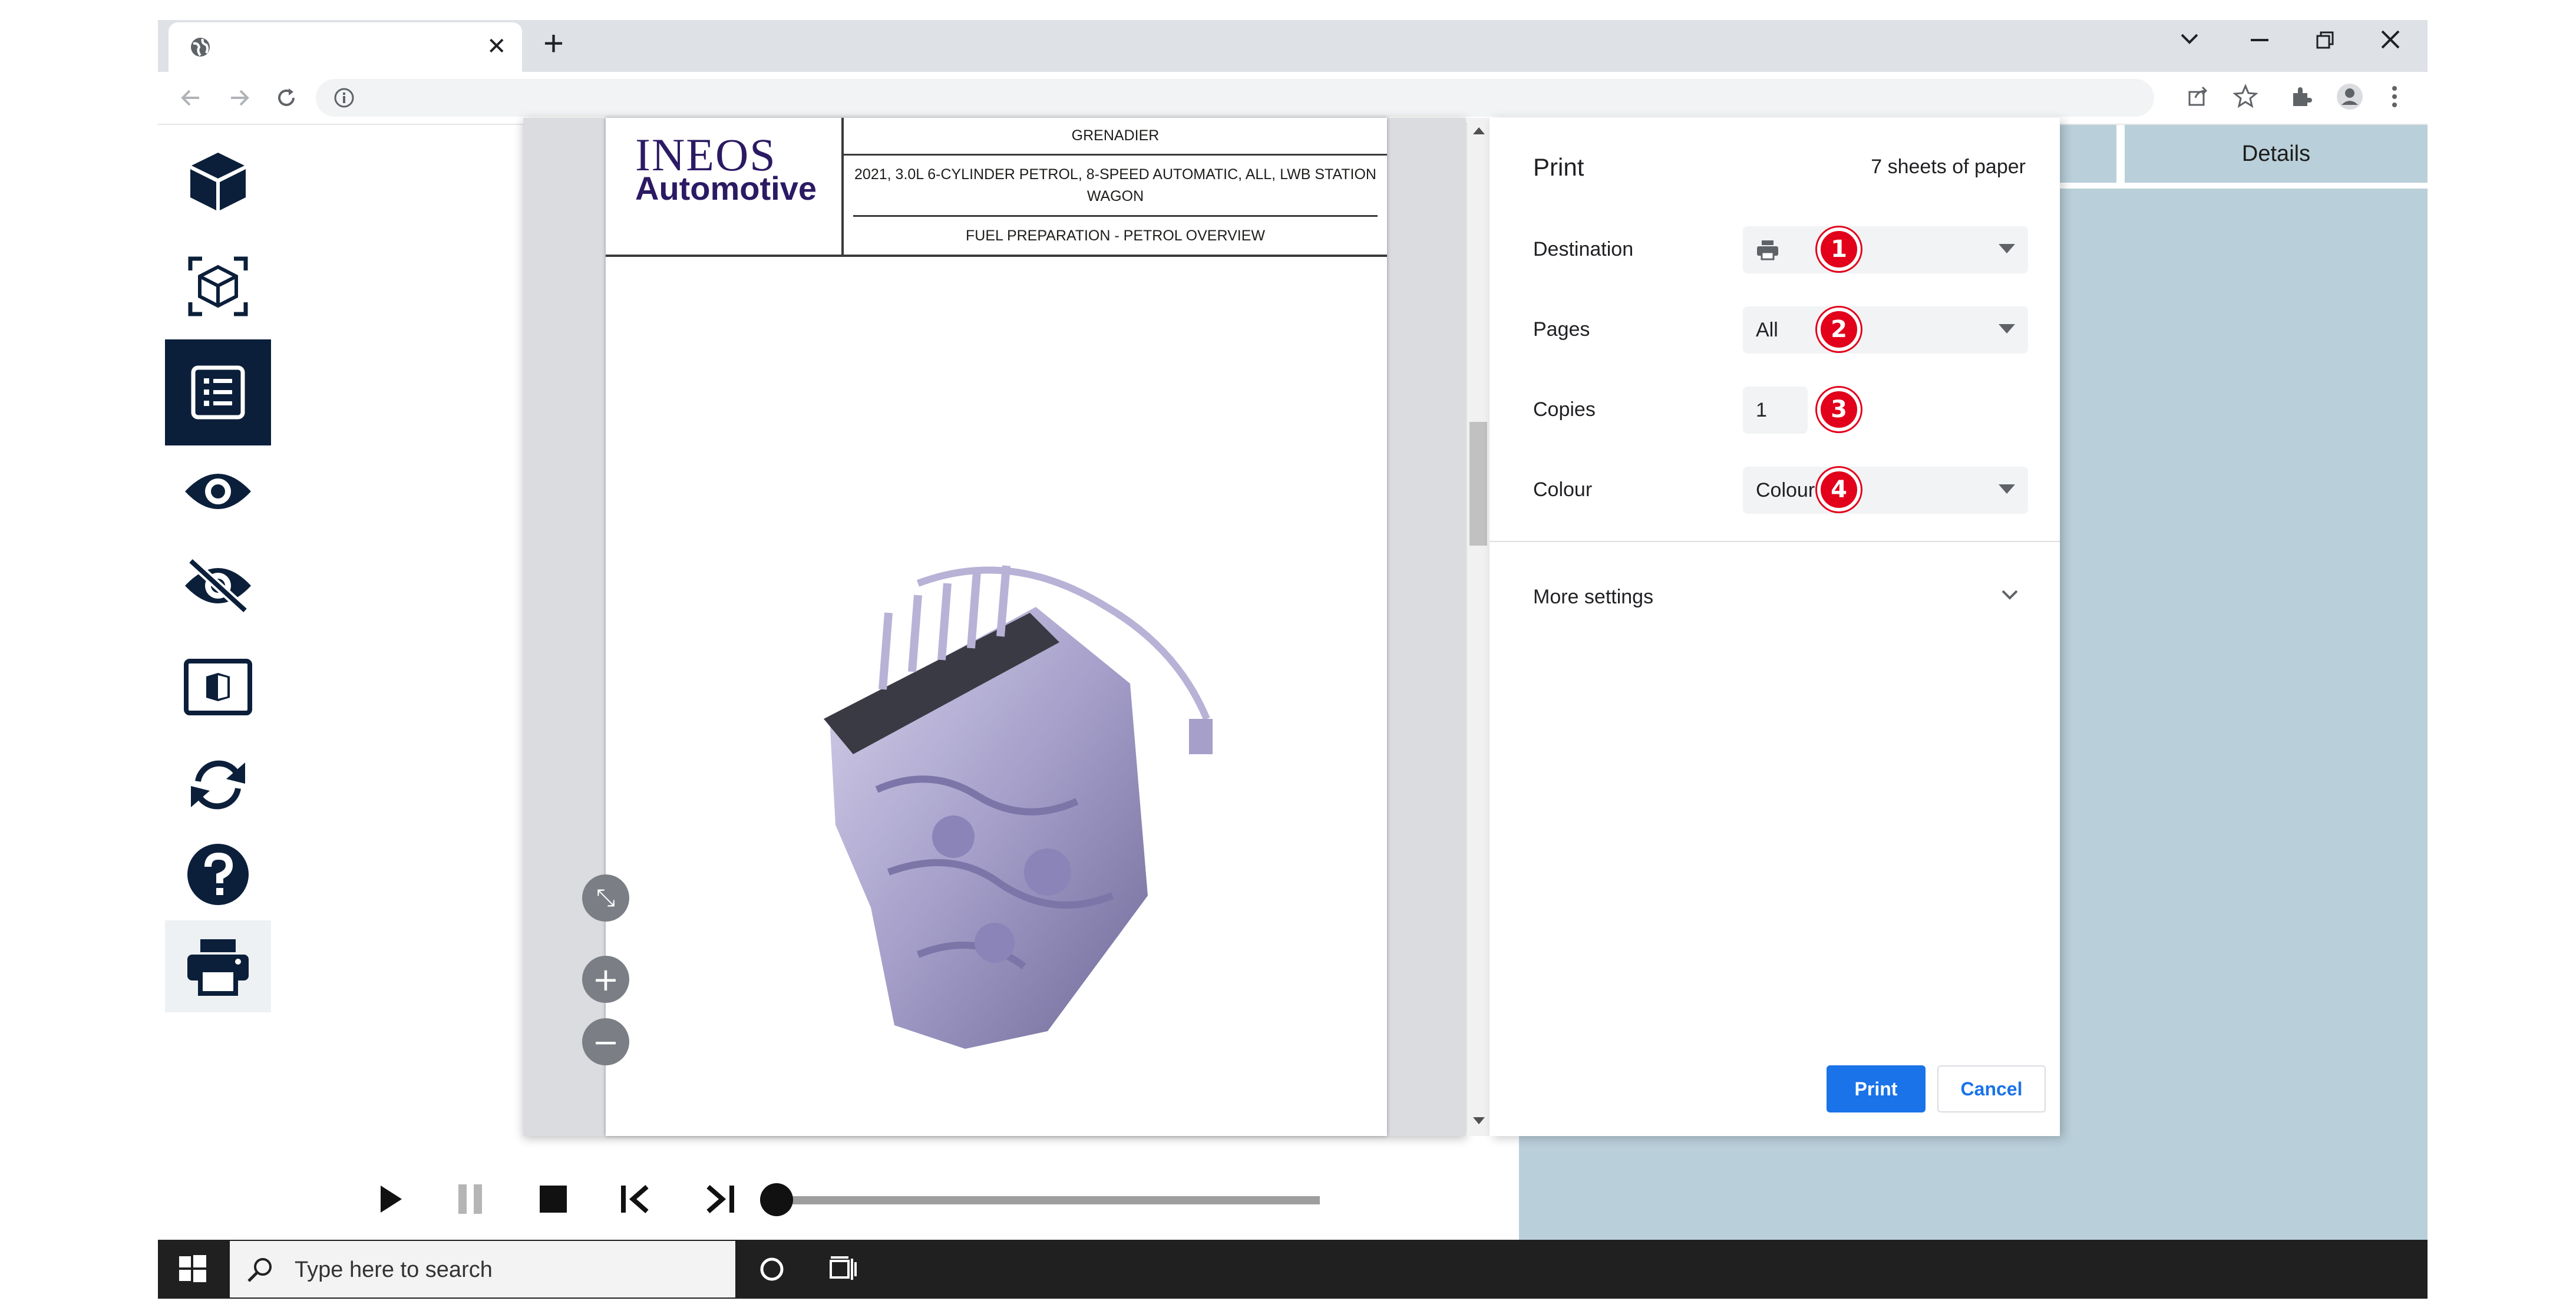 The height and width of the screenshot is (1314, 2576). What do you see at coordinates (772, 1269) in the screenshot?
I see `cortana-icon` at bounding box center [772, 1269].